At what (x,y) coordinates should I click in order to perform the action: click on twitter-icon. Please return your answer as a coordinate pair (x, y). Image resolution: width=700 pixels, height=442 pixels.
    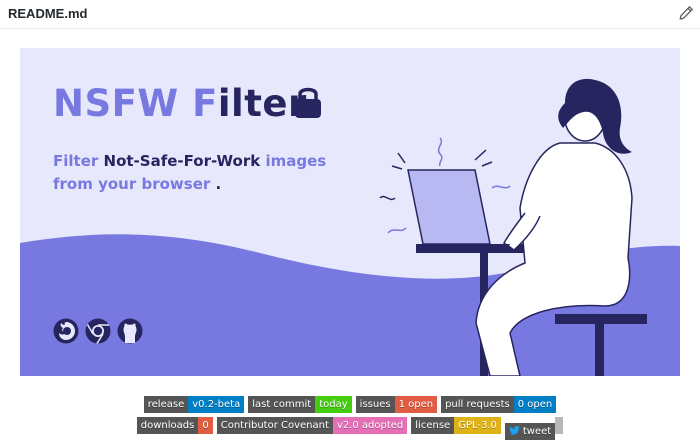
    Looking at the image, I should click on (514, 430).